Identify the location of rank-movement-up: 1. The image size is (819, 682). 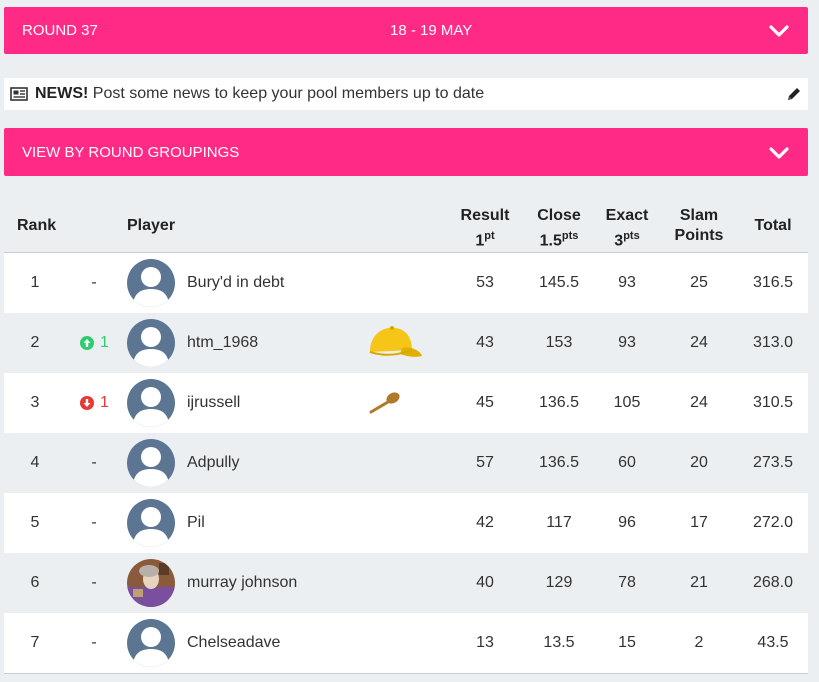
(94, 343).